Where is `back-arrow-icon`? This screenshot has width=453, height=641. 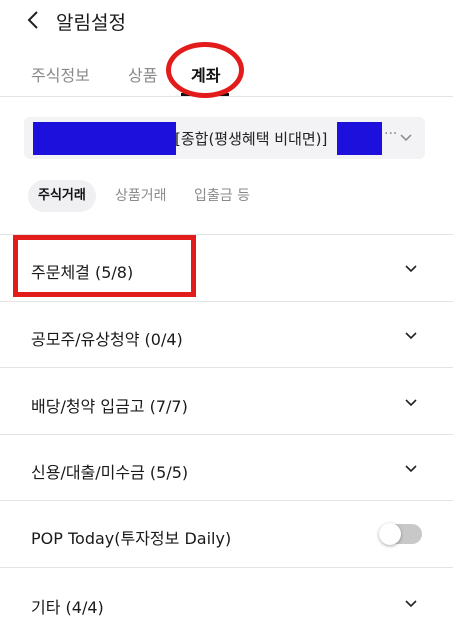
back-arrow-icon is located at coordinates (34, 20).